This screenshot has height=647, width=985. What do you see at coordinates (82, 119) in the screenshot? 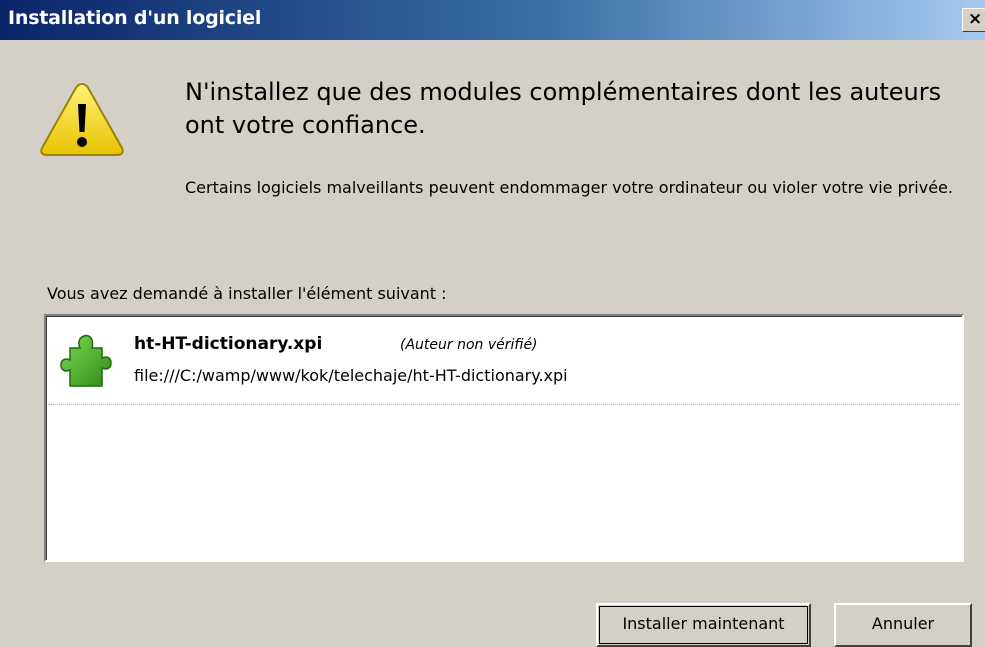
I see `warning-triangle-icon` at bounding box center [82, 119].